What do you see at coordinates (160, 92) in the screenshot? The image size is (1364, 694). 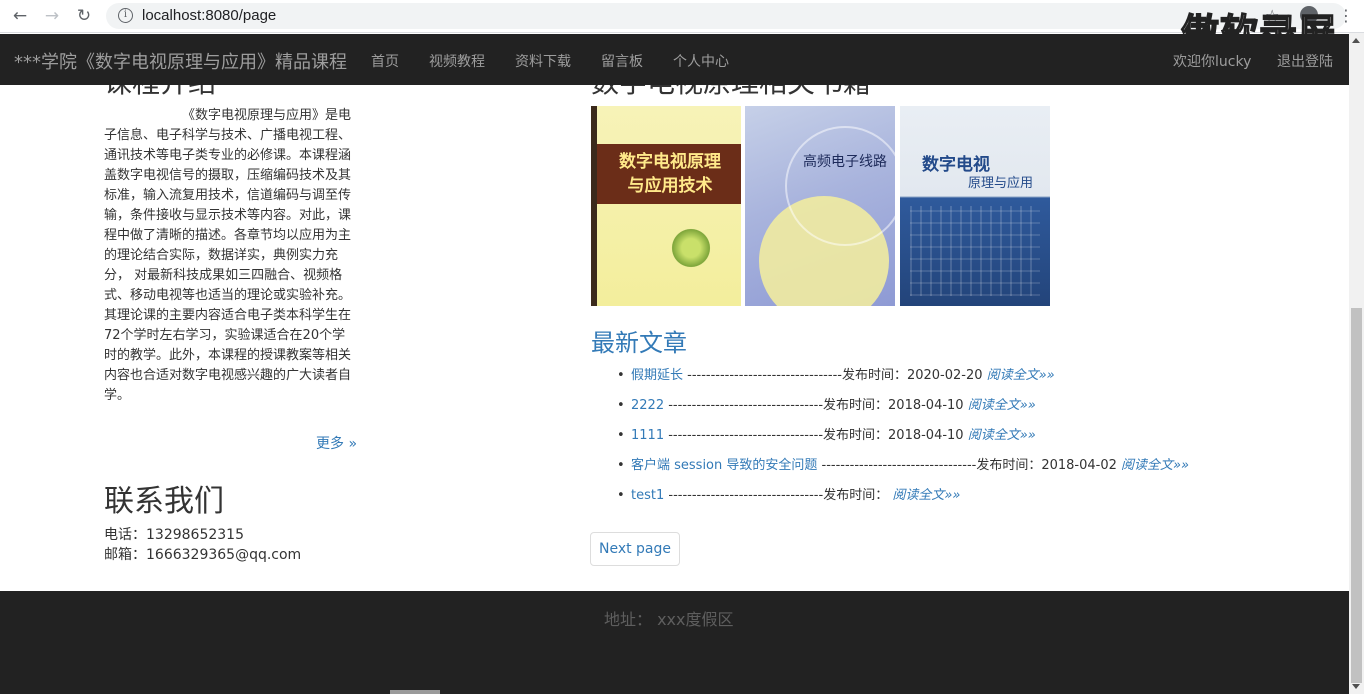 I see `intro-heading: 课程介绍` at bounding box center [160, 92].